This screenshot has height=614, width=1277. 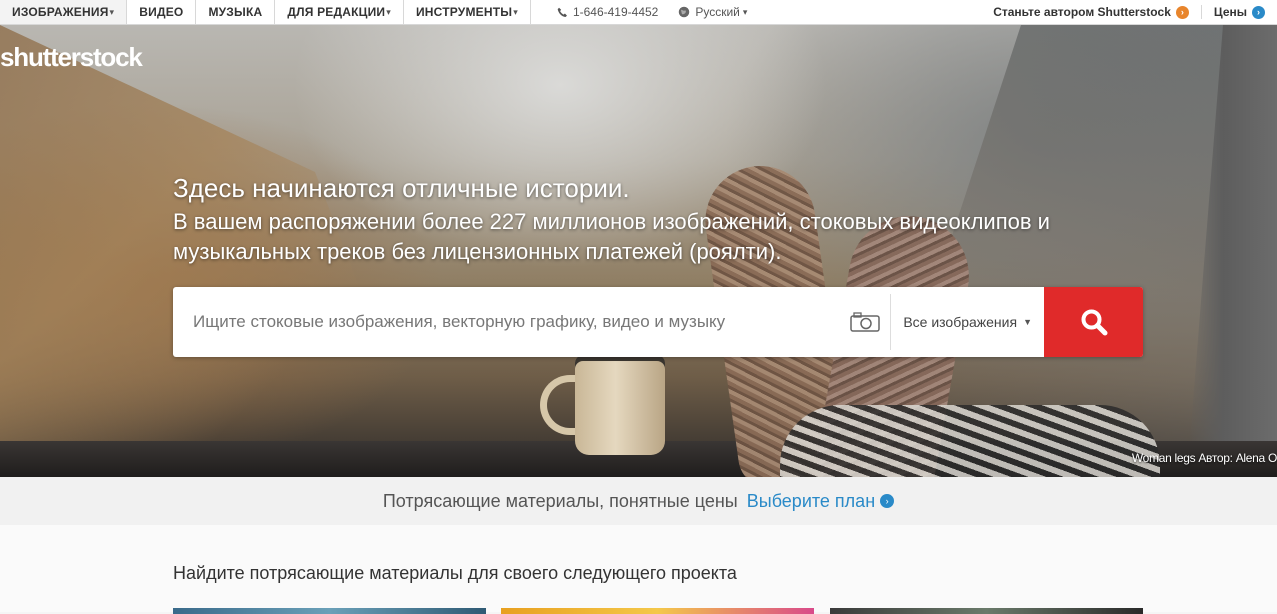 I want to click on language-selector: Русский ▾, so click(x=712, y=12).